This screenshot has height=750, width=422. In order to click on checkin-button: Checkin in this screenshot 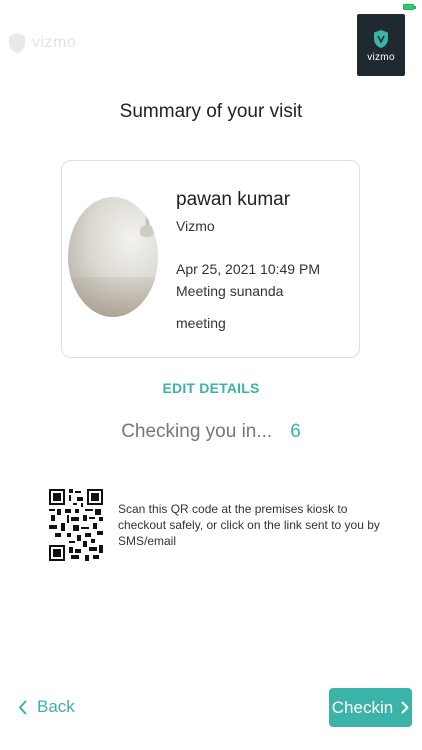, I will do `click(370, 707)`.